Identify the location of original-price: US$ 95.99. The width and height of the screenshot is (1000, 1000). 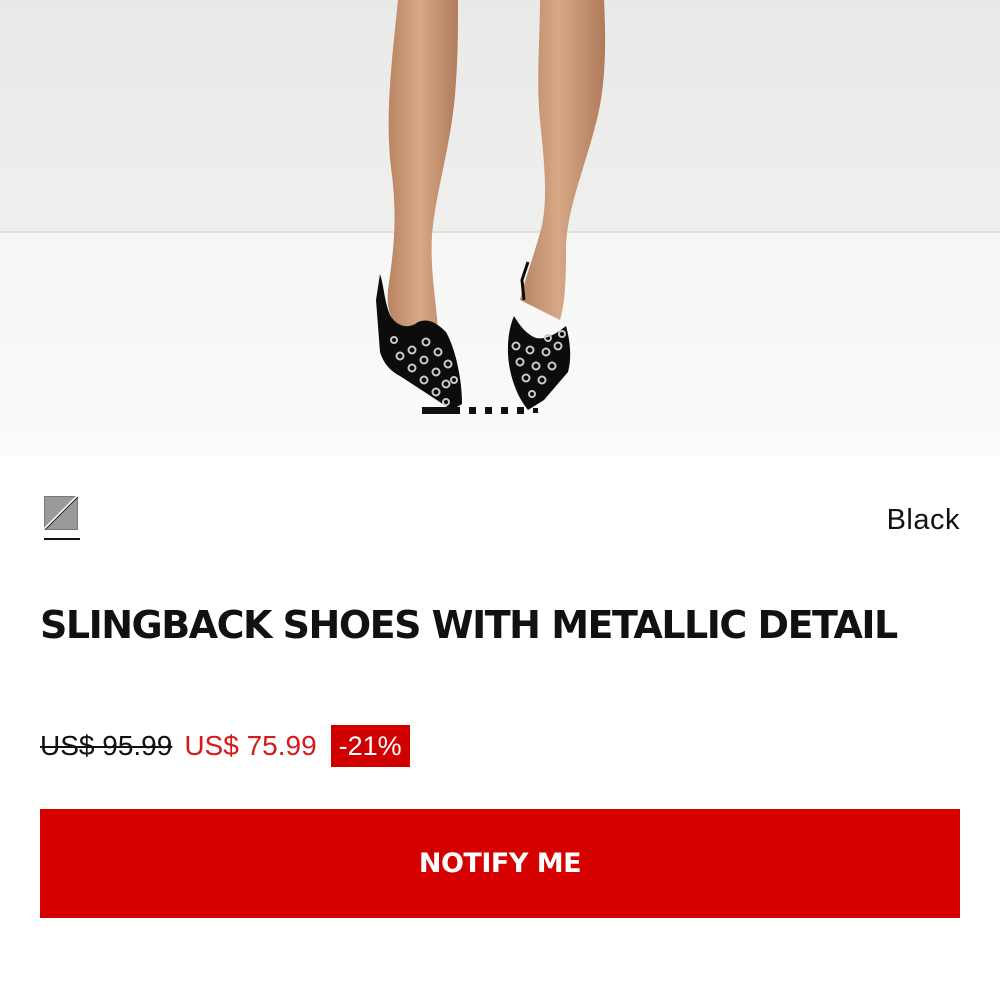
(106, 745).